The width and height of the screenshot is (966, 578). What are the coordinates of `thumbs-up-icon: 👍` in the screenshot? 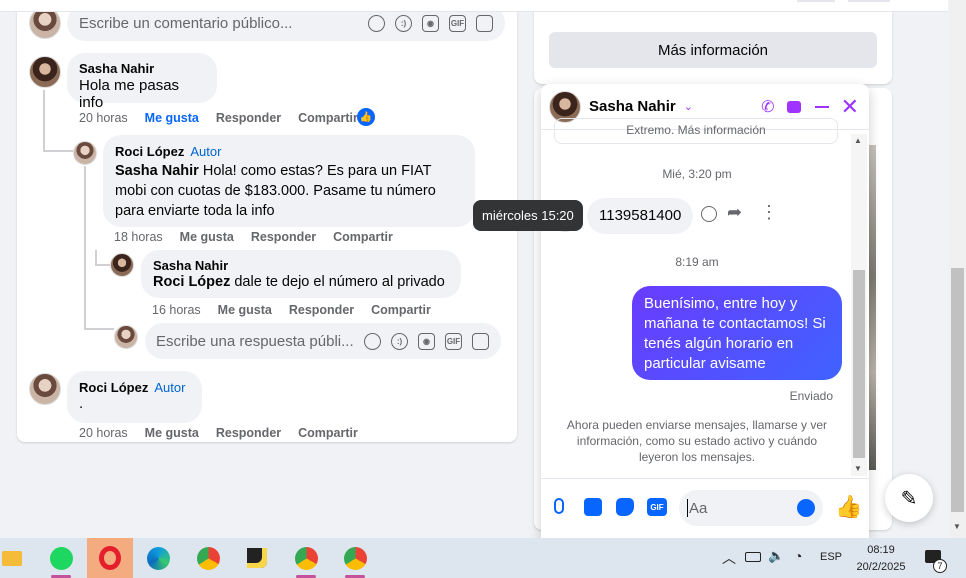 It's located at (848, 507).